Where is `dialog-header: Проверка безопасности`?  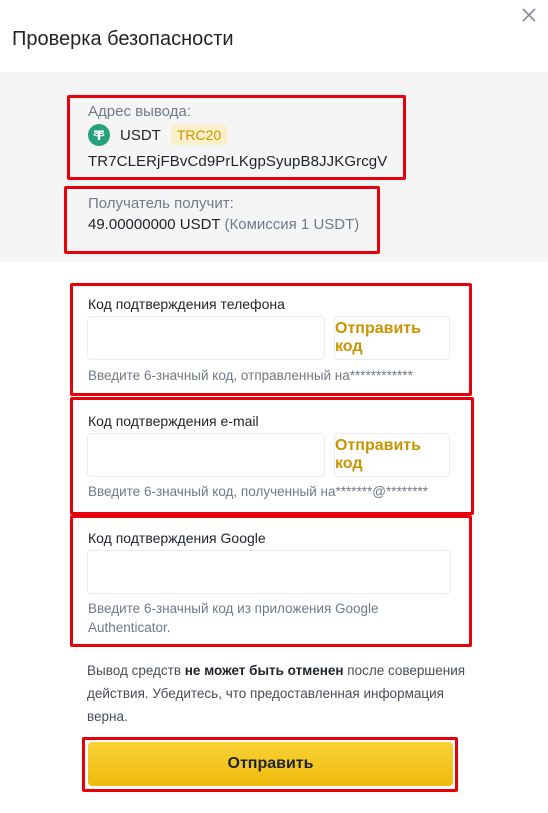
dialog-header: Проверка безопасности is located at coordinates (274, 36).